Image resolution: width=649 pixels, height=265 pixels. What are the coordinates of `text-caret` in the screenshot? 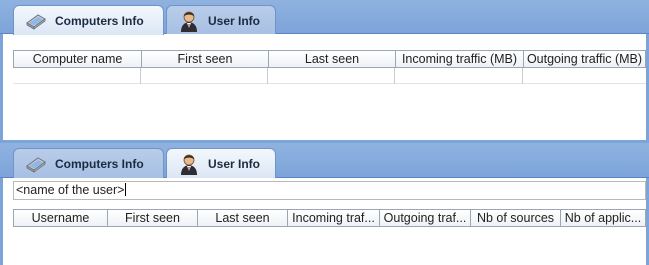 It's located at (126, 189).